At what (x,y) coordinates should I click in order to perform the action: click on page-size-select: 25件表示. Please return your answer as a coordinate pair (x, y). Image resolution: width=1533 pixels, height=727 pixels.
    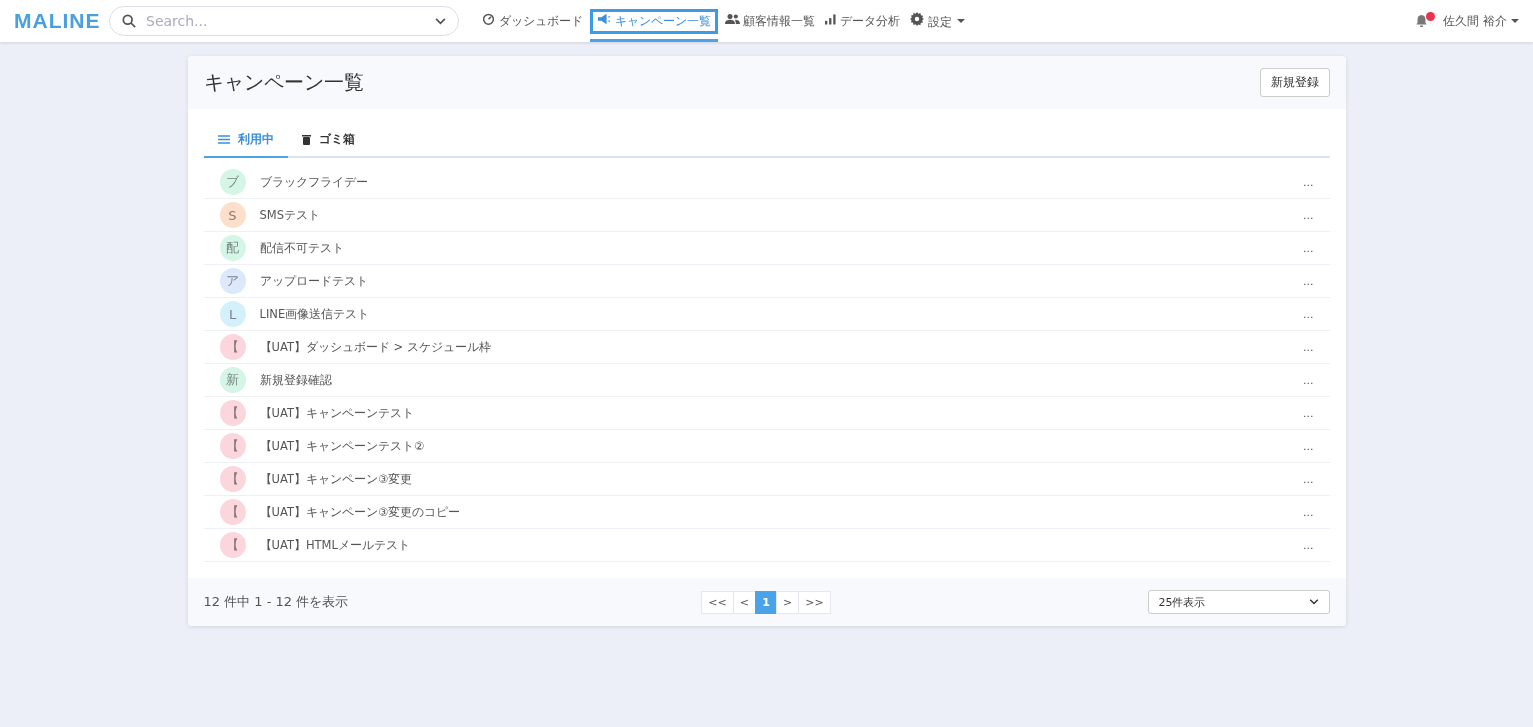
    Looking at the image, I should click on (1238, 602).